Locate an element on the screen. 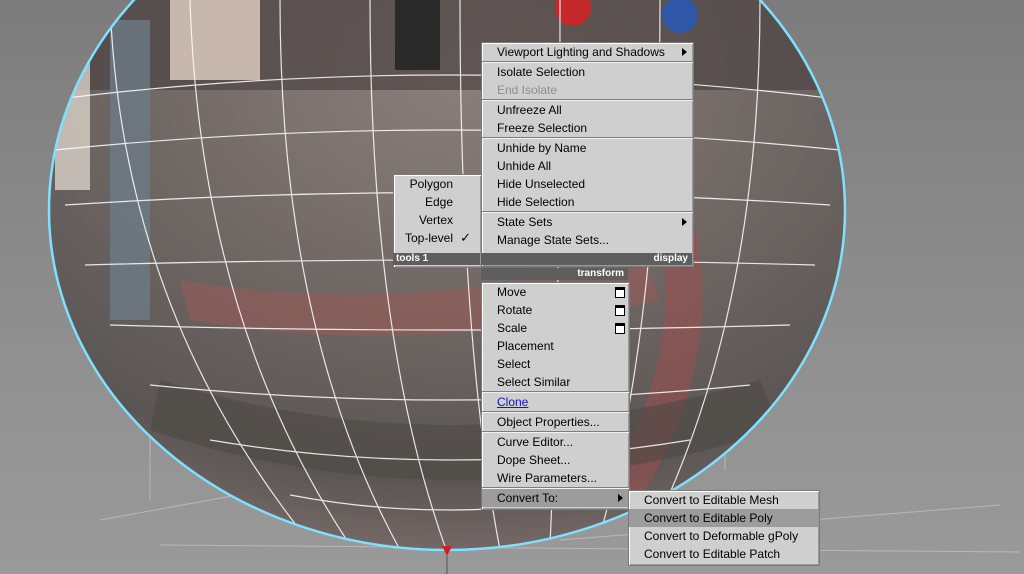  tools1-header-label: tools 1 is located at coordinates (412, 258).